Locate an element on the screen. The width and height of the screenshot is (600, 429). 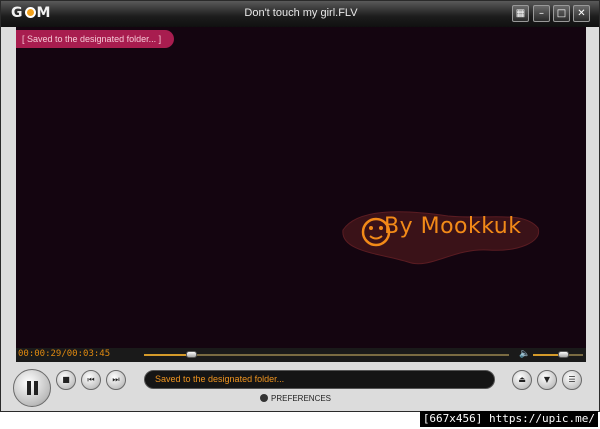
watermark-text: By Mookkuk is located at coordinates (453, 226).